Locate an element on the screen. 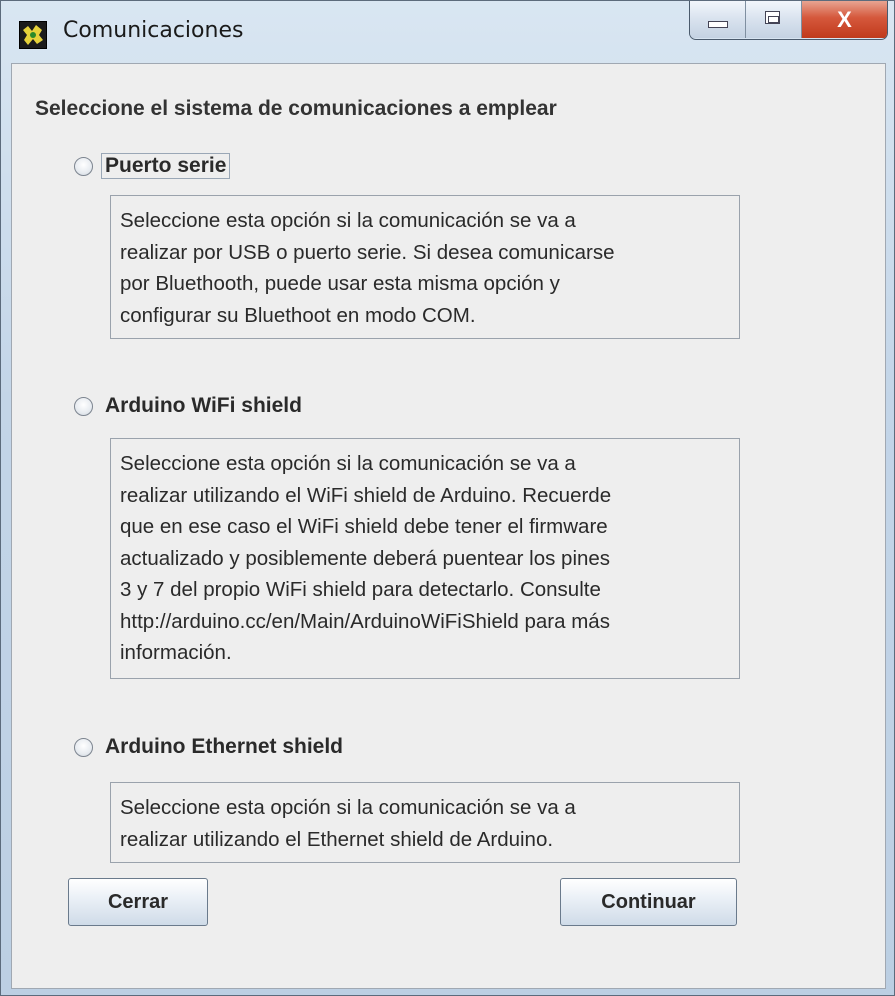 The height and width of the screenshot is (996, 895). radio-option-wifi-shield: Arduino WiFi shield is located at coordinates (188, 406).